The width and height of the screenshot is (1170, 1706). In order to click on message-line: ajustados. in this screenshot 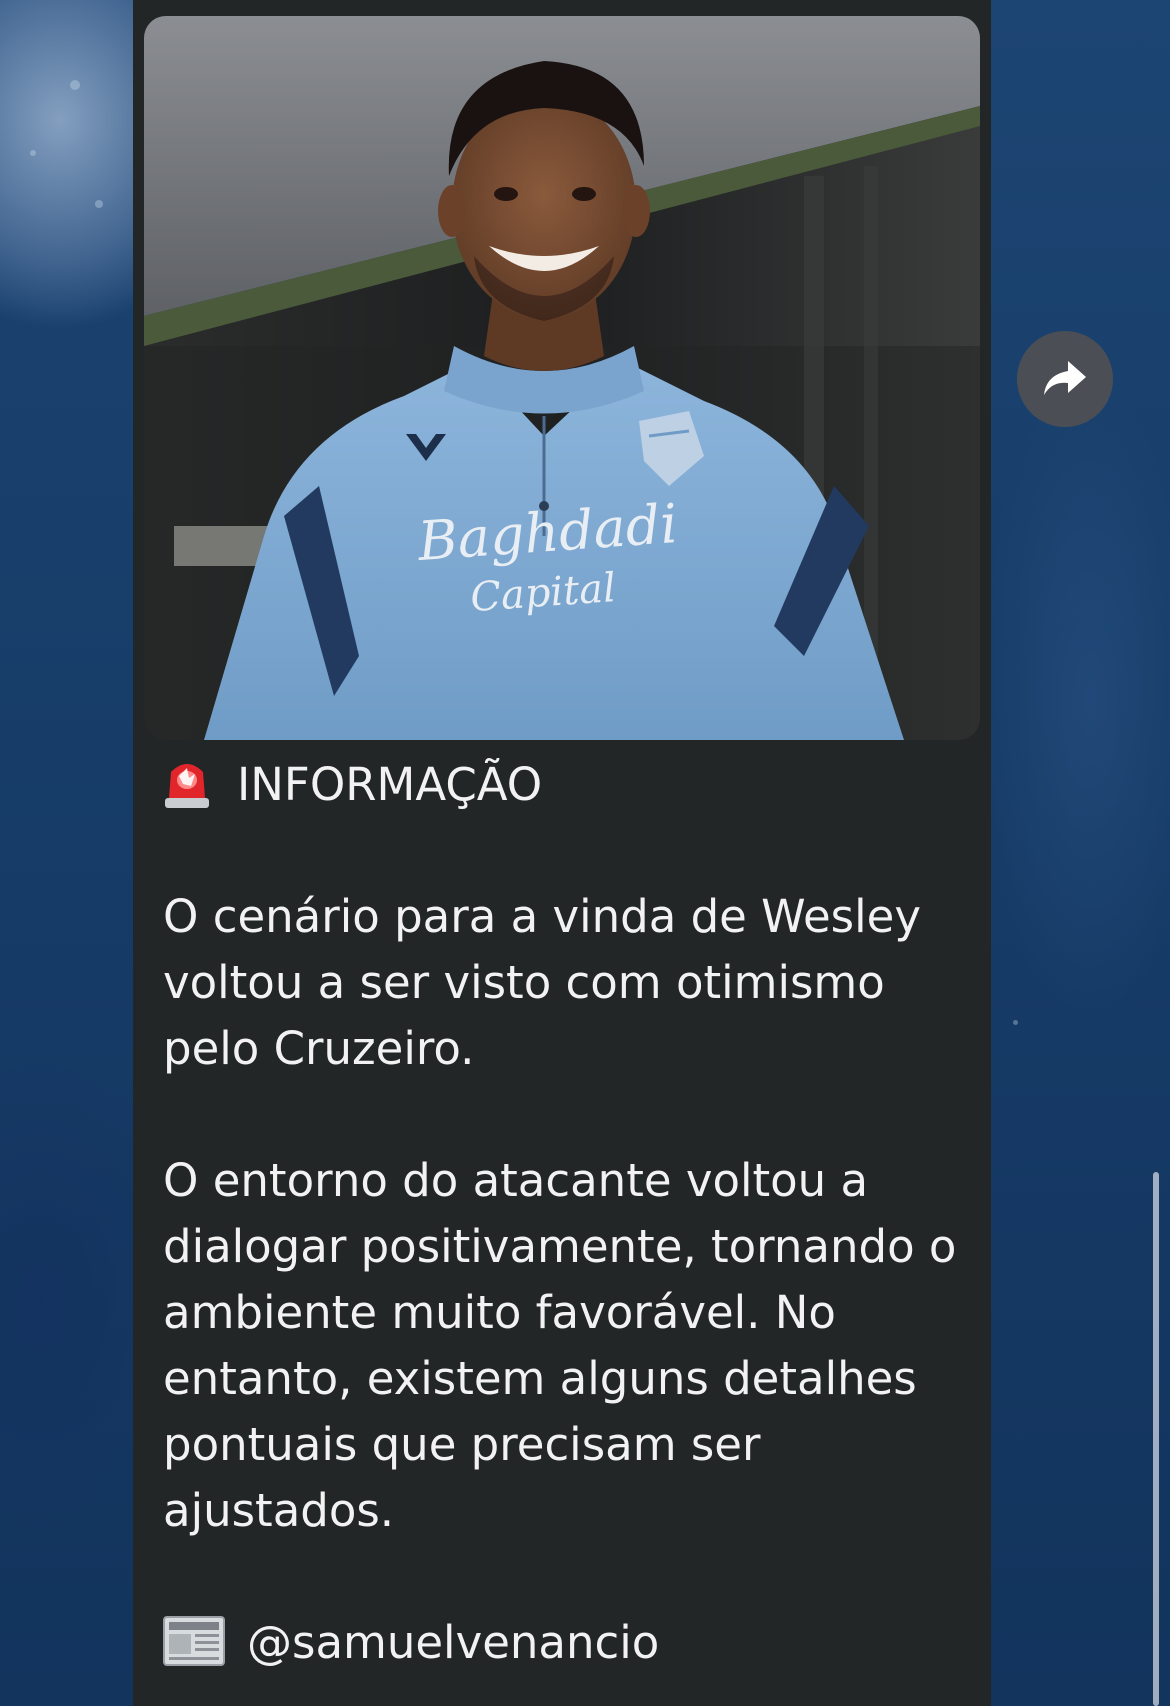, I will do `click(279, 1510)`.